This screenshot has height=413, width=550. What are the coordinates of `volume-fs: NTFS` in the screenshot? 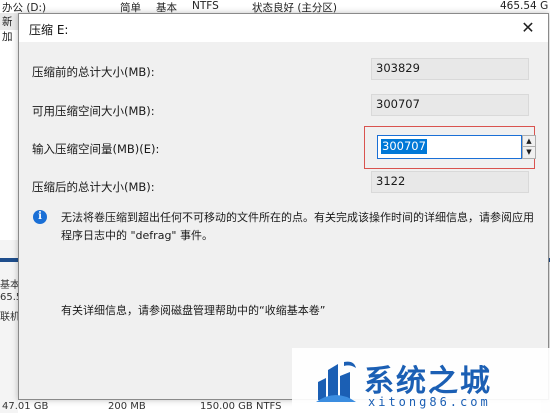 It's located at (205, 6).